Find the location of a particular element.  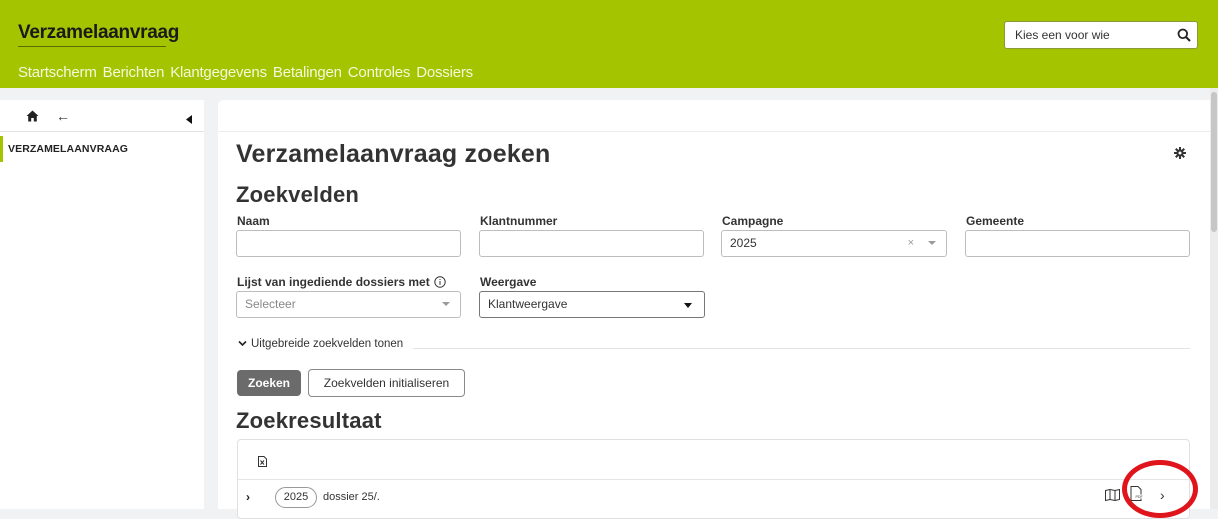

ingediende-placeholder: Selecteer is located at coordinates (270, 304).